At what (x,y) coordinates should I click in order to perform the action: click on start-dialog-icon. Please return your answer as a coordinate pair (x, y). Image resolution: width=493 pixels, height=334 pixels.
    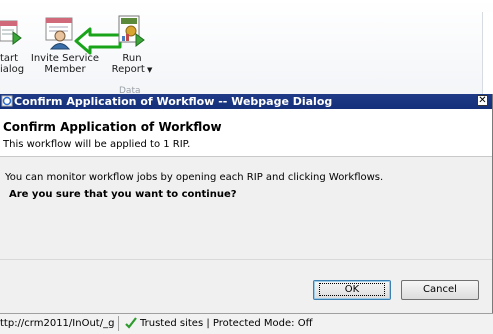
    Looking at the image, I should click on (11, 34).